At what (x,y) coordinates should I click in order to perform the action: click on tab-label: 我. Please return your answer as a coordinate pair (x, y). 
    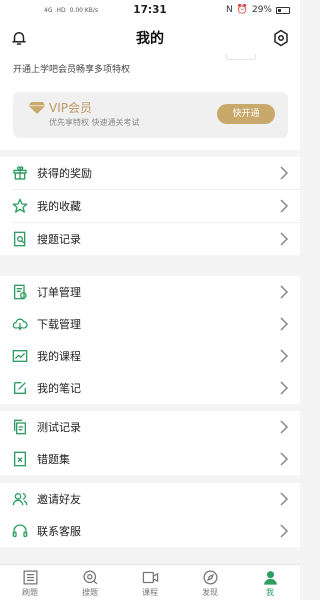
    Looking at the image, I should click on (270, 592).